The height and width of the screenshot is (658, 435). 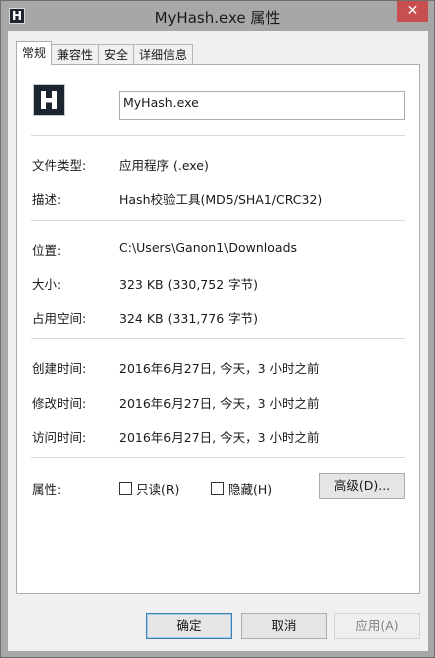 I want to click on title-bar: H MyHash.exe 属性 ✕, so click(x=217, y=16).